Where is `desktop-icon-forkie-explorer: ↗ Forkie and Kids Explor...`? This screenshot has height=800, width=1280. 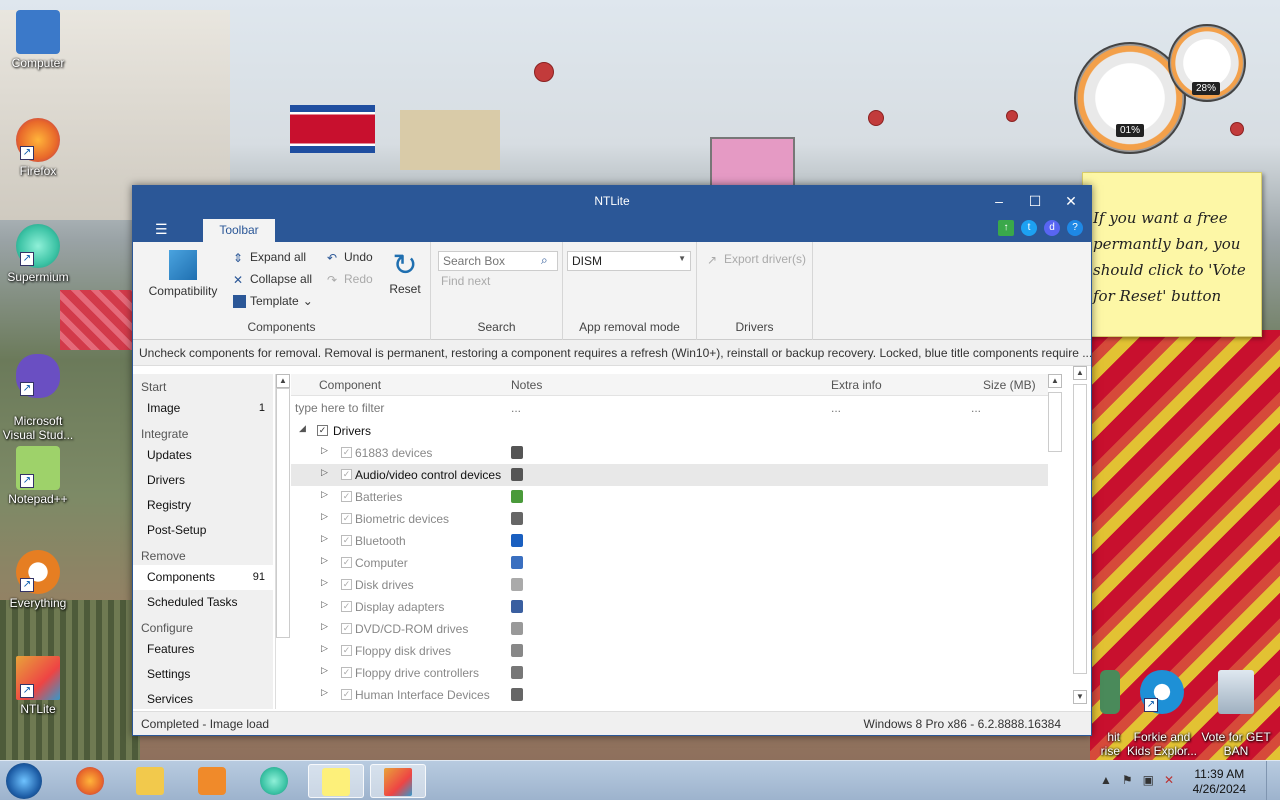 desktop-icon-forkie-explorer: ↗ Forkie and Kids Explor... is located at coordinates (1162, 714).